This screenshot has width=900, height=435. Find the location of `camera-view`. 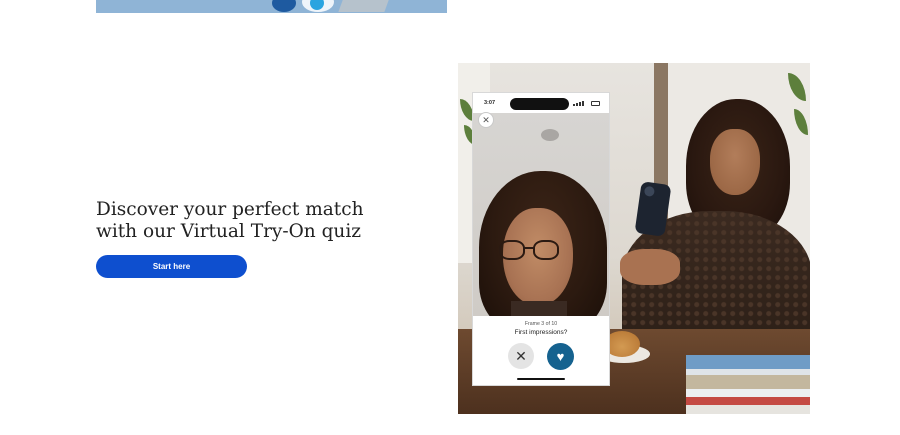

camera-view is located at coordinates (541, 214).